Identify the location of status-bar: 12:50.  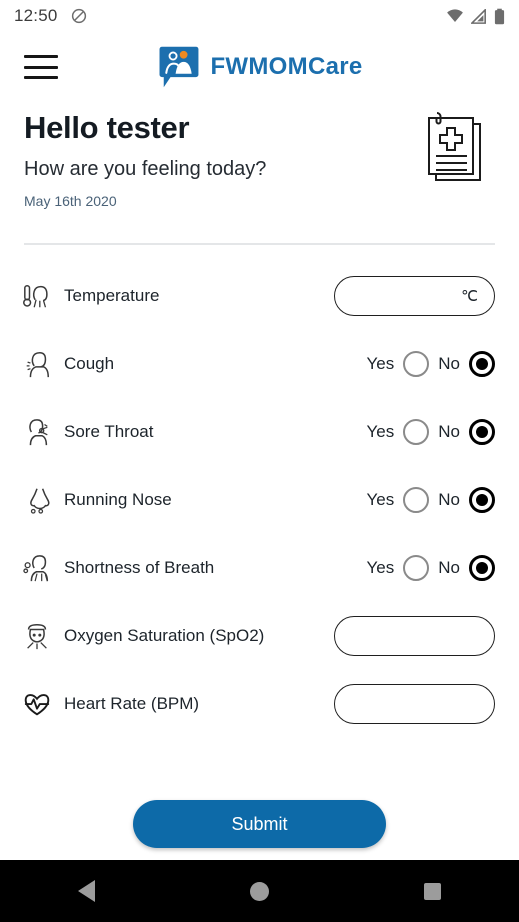
(259, 16).